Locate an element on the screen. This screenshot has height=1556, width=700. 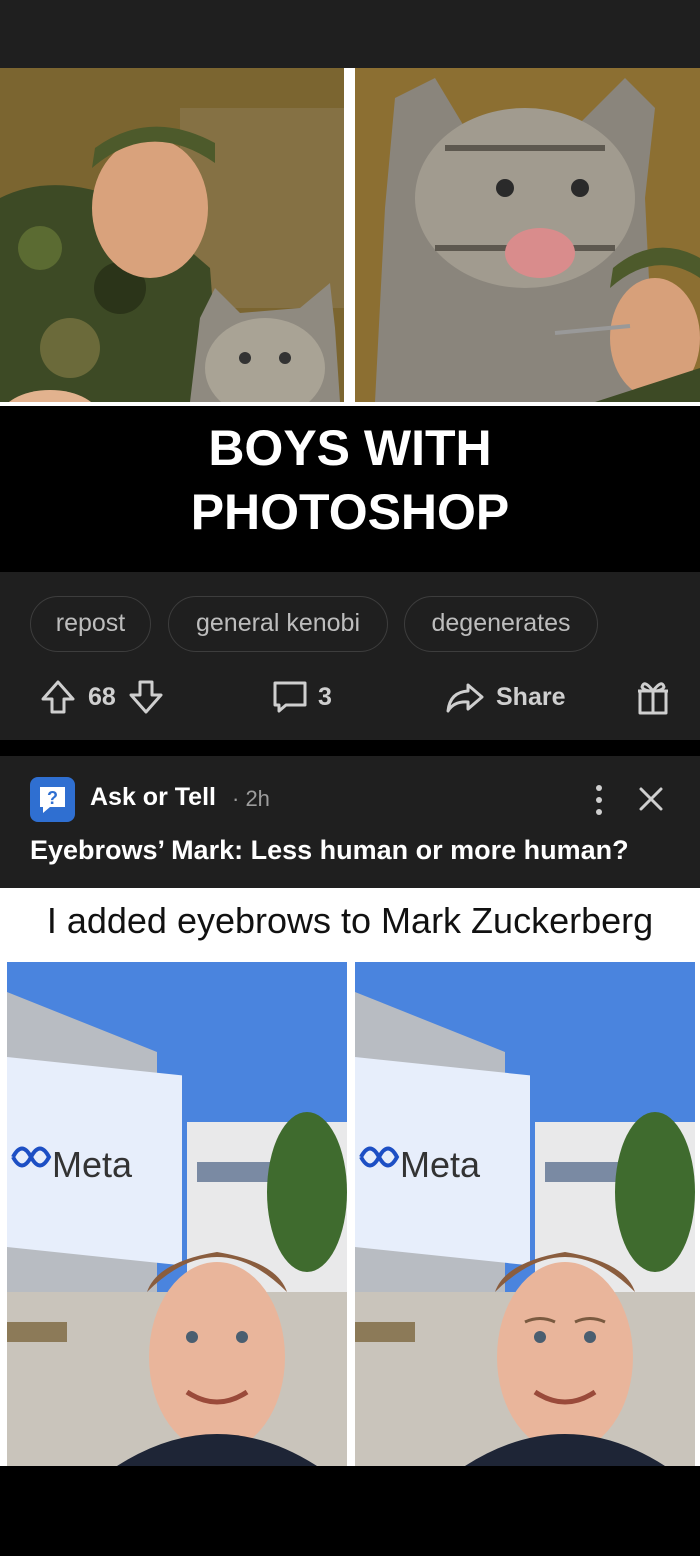
community-icon: ? is located at coordinates (52, 799).